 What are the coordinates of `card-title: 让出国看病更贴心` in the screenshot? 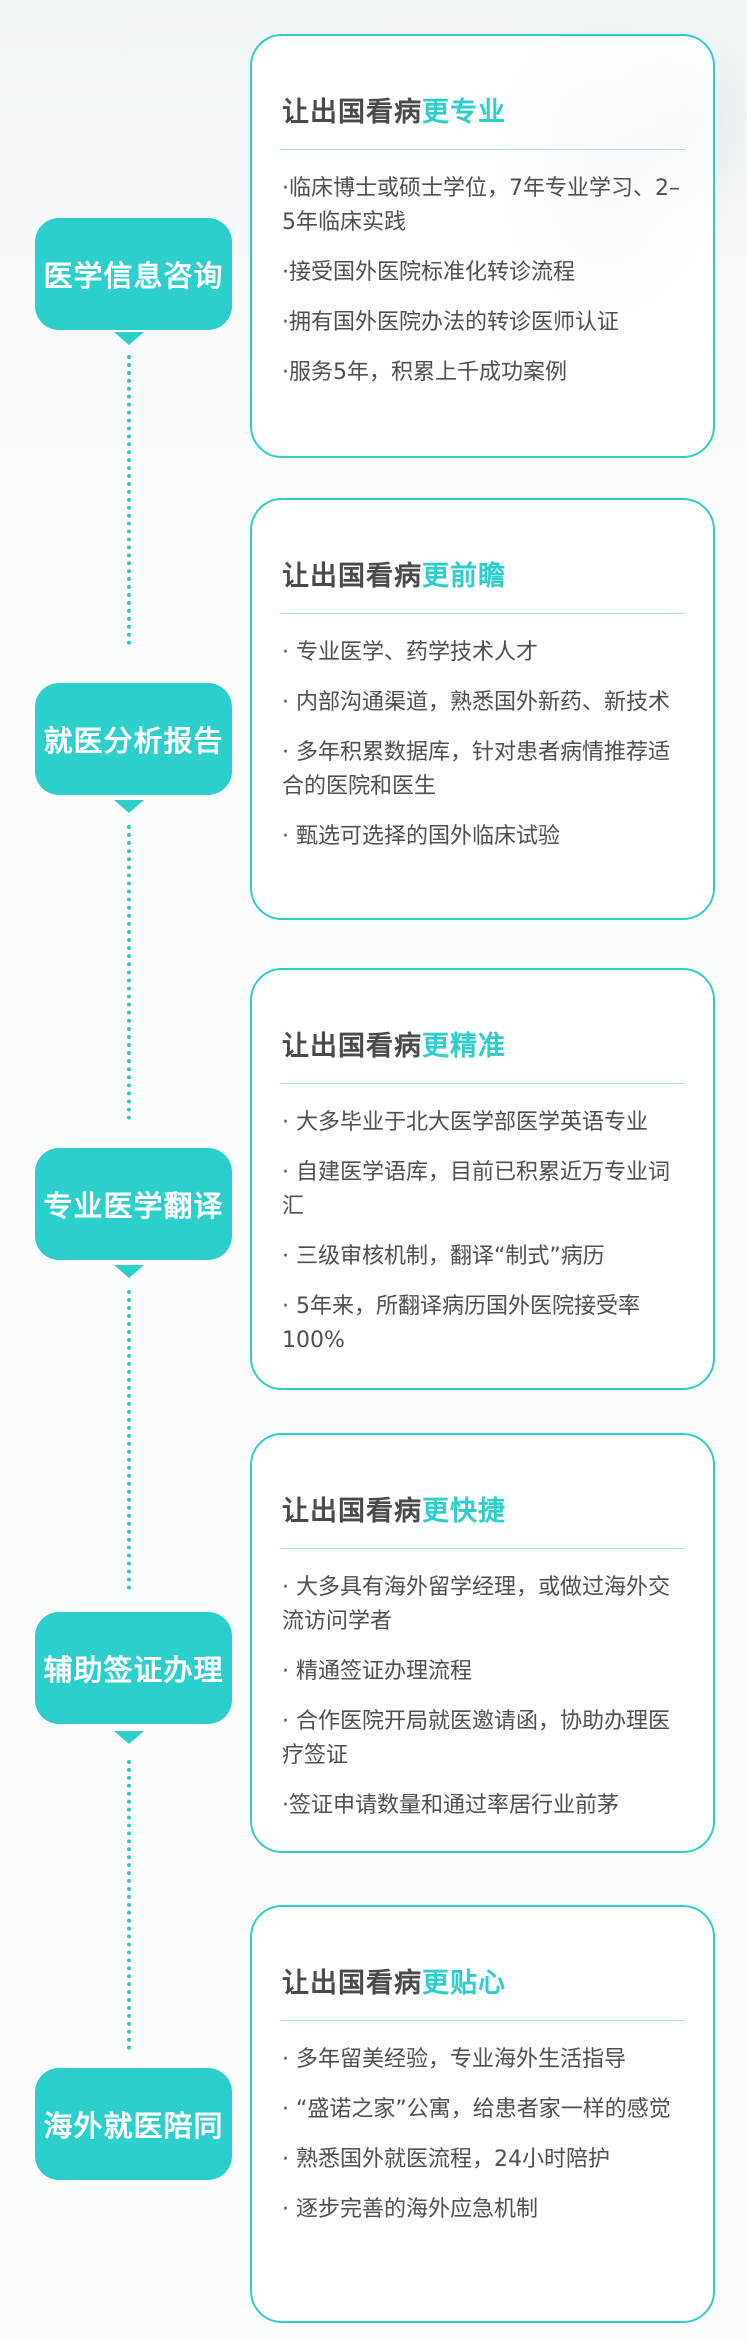 It's located at (394, 1983).